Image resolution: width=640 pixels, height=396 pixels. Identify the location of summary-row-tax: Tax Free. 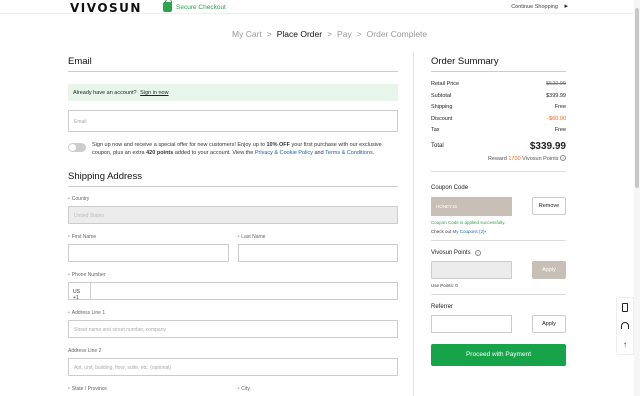
(498, 133).